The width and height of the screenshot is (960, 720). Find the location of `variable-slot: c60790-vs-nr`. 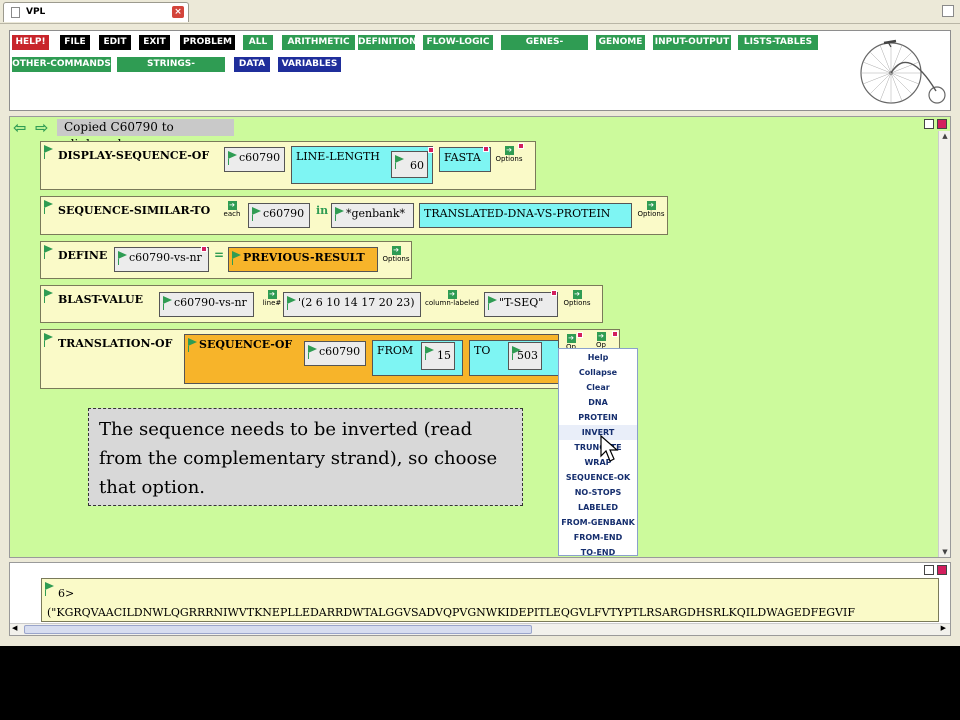

variable-slot: c60790-vs-nr is located at coordinates (161, 259).